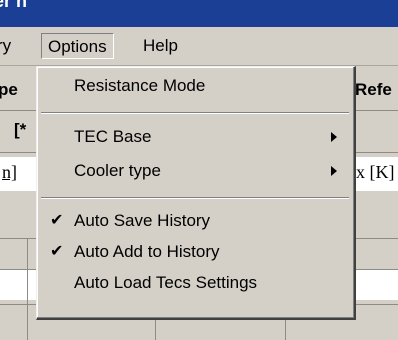  Describe the element at coordinates (142, 220) in the screenshot. I see `menu-item-label: Auto Save History` at that location.